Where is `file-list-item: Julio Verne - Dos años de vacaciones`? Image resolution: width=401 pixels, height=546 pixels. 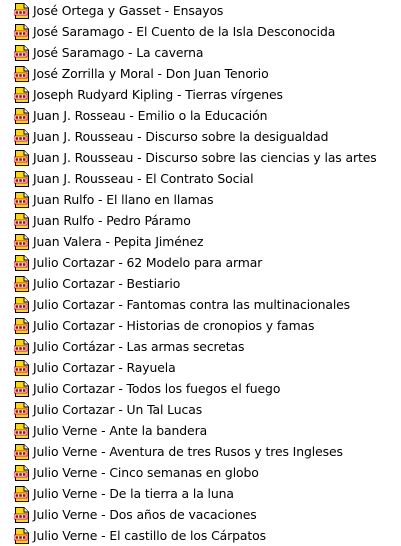
file-list-item: Julio Verne - Dos años de vacaciones is located at coordinates (207, 514).